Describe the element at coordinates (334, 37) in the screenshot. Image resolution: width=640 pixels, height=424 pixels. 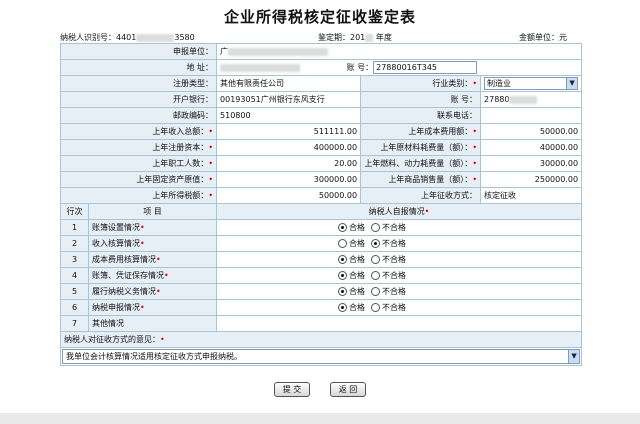
I see `period-label: 鉴定期：` at that location.